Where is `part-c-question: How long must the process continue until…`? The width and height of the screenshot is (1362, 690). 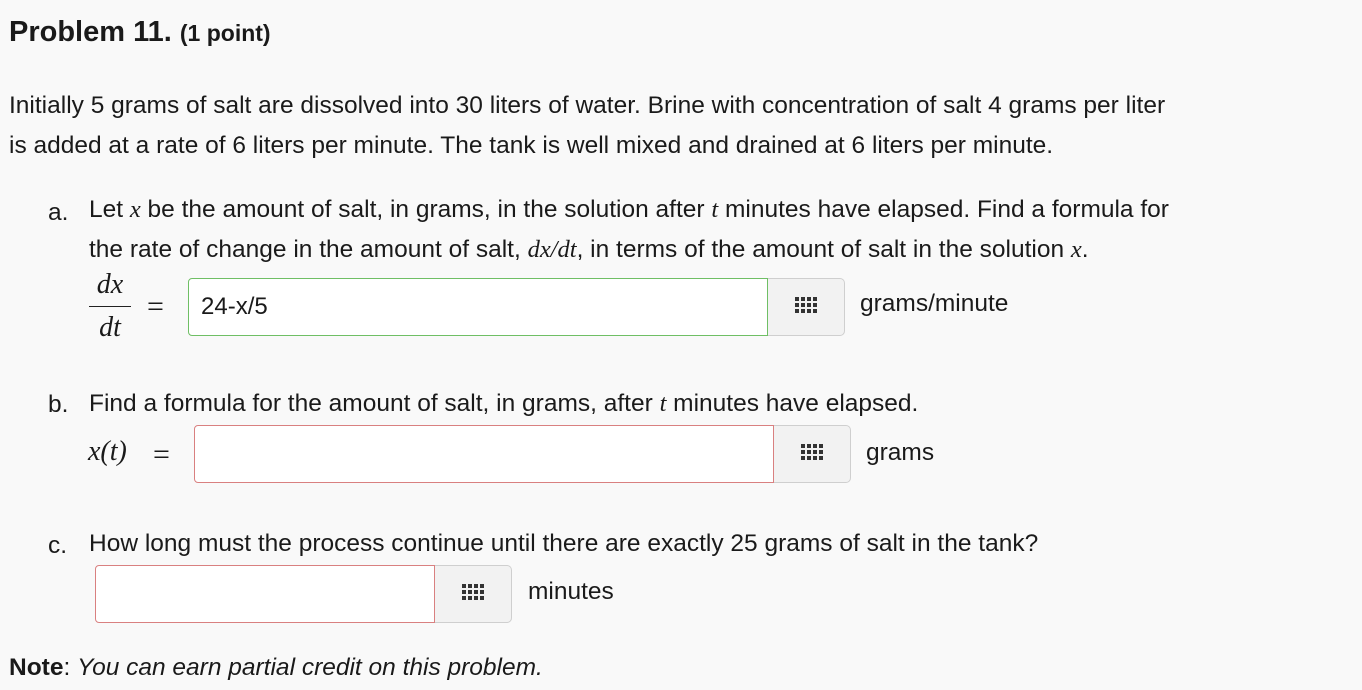
part-c-question: How long must the process continue until… is located at coordinates (564, 543).